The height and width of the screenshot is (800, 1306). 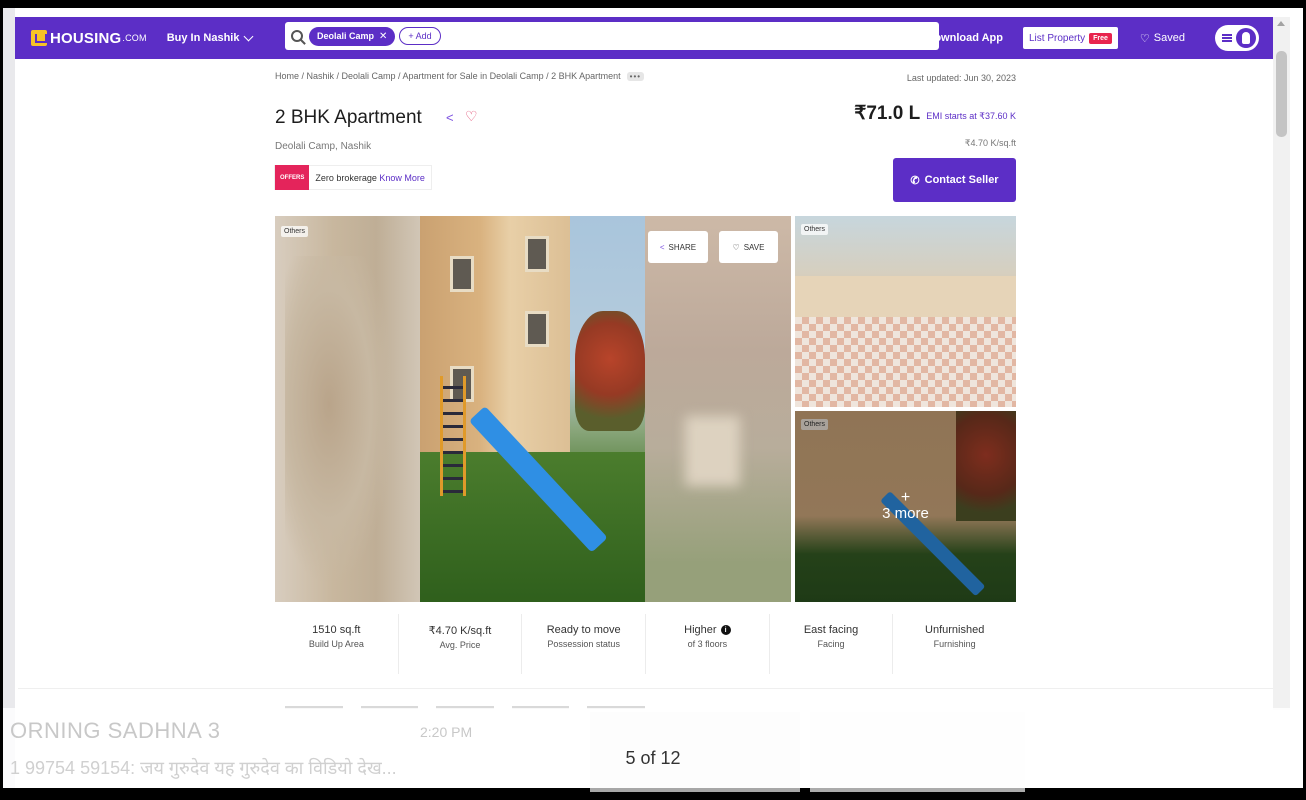 I want to click on ghost-video-time: 2:20 PM, so click(x=446, y=732).